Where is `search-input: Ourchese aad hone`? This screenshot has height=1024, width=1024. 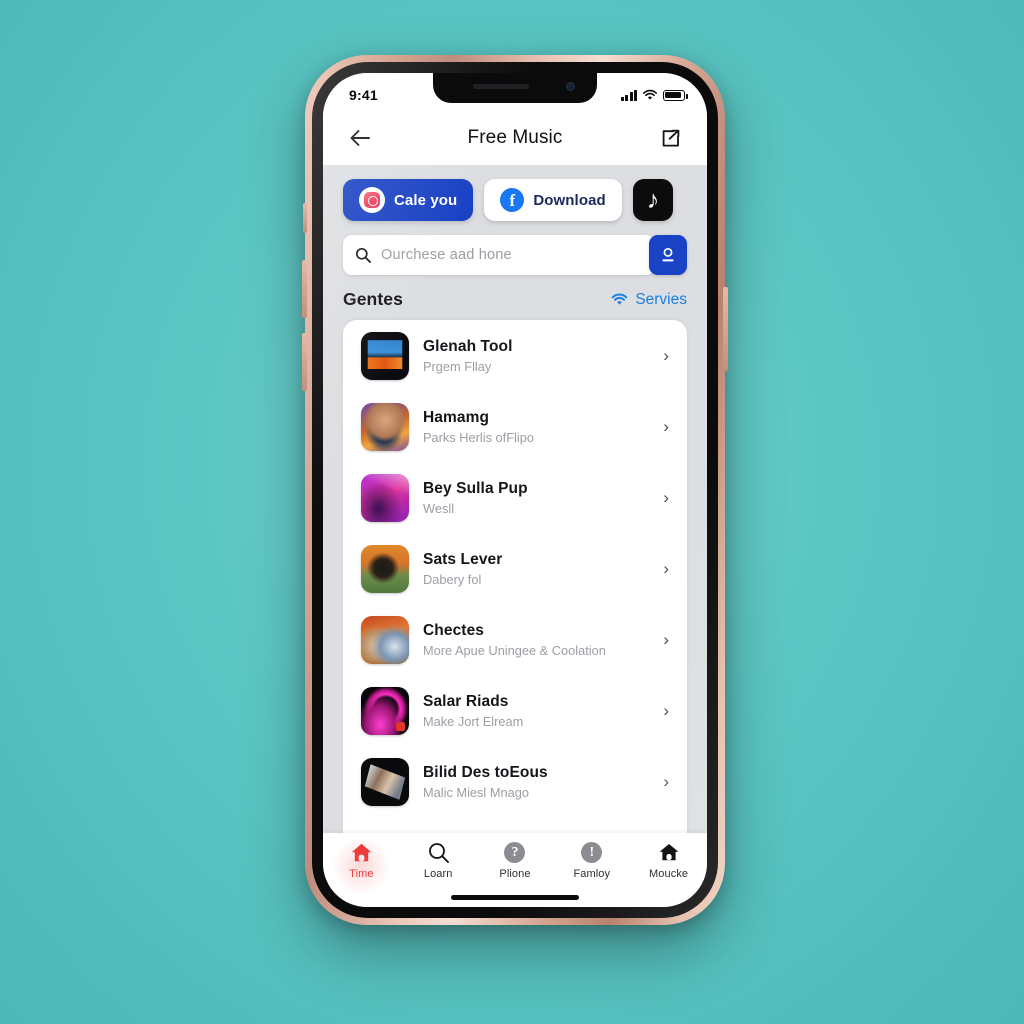
search-input: Ourchese aad hone is located at coordinates (499, 255).